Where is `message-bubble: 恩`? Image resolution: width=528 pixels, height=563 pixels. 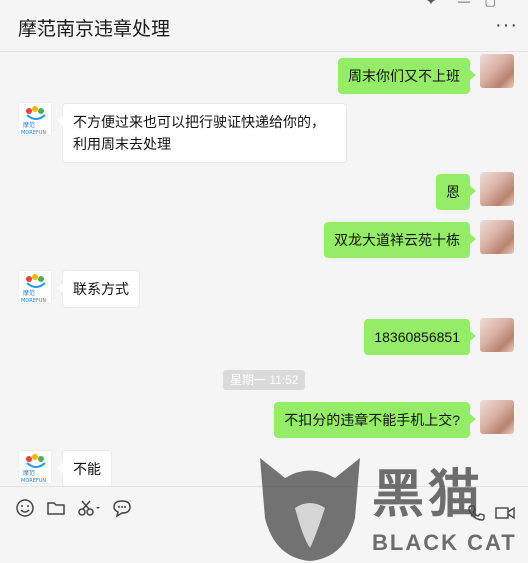 message-bubble: 恩 is located at coordinates (456, 192).